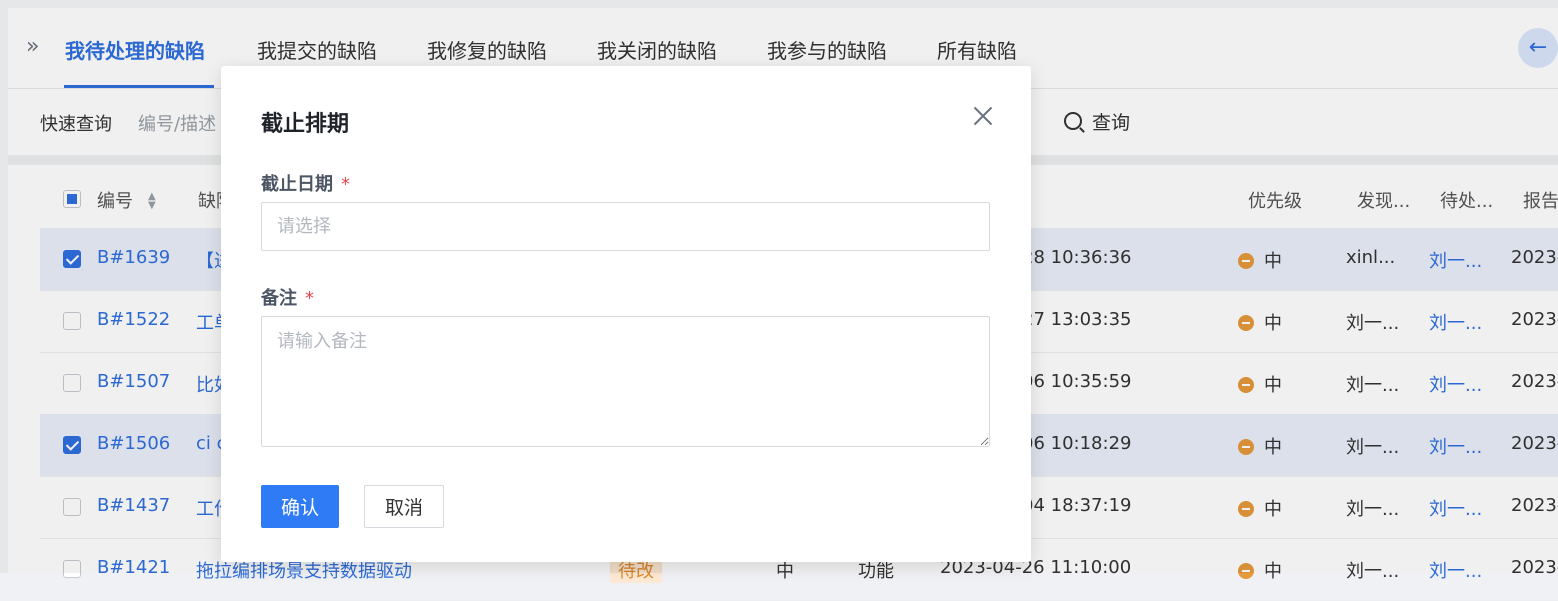  I want to click on close-icon, so click(983, 116).